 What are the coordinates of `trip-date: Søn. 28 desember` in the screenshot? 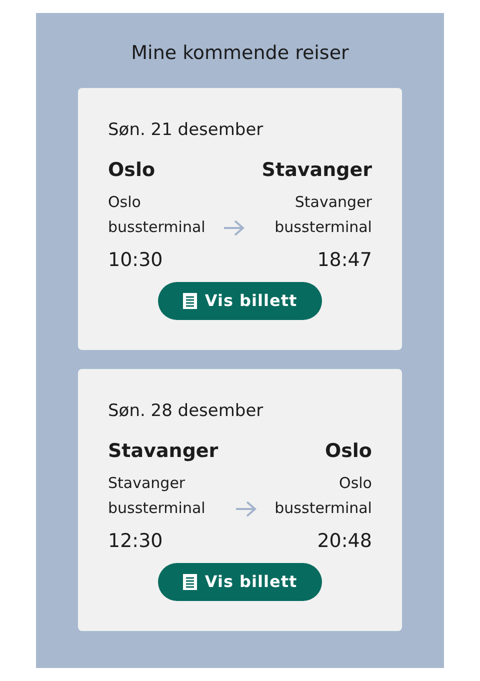 It's located at (186, 411).